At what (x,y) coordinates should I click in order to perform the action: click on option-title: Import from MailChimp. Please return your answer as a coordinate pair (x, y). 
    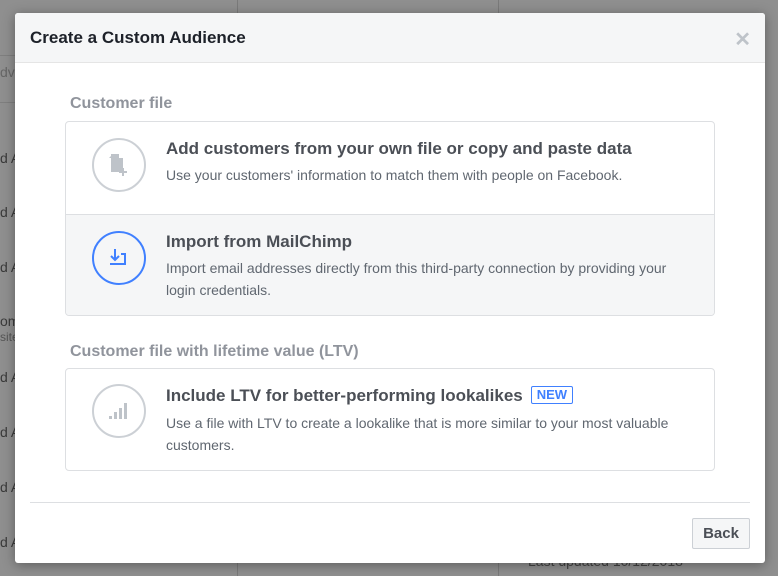
    Looking at the image, I should click on (259, 241).